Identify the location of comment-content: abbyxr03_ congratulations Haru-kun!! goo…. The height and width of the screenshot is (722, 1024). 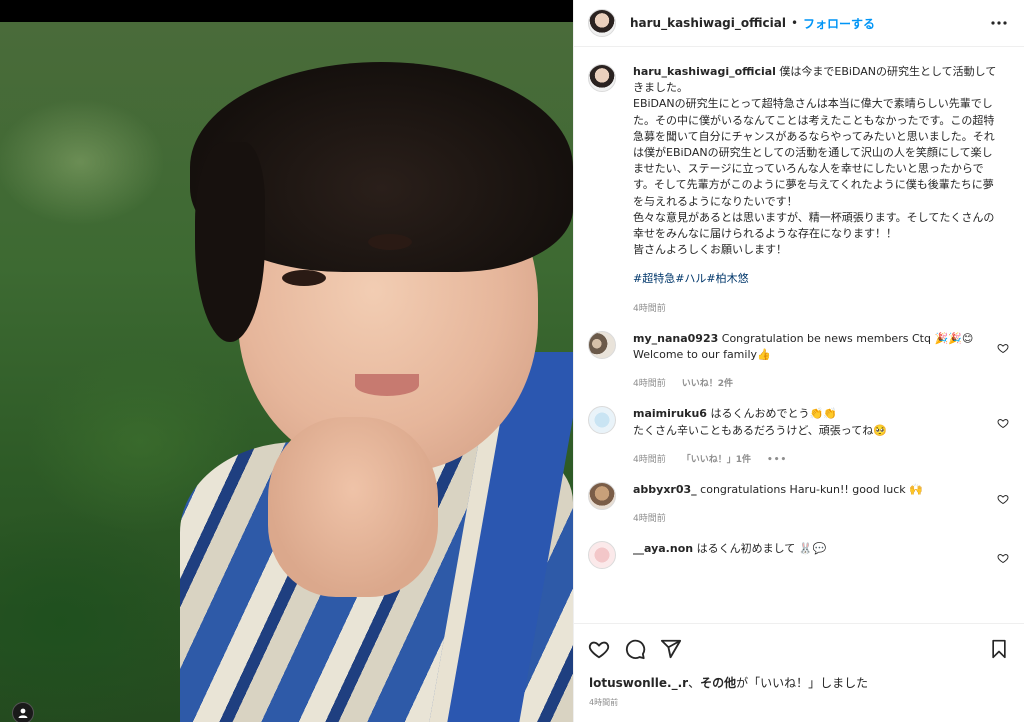
(815, 504).